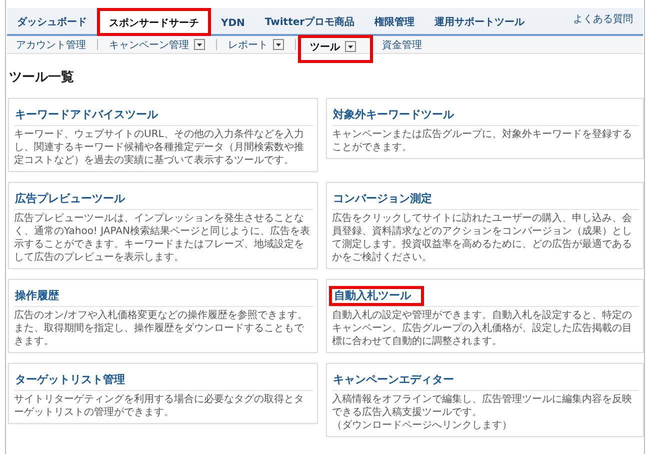 The height and width of the screenshot is (454, 650). I want to click on nav-tab: 運用サポートツール, so click(479, 21).